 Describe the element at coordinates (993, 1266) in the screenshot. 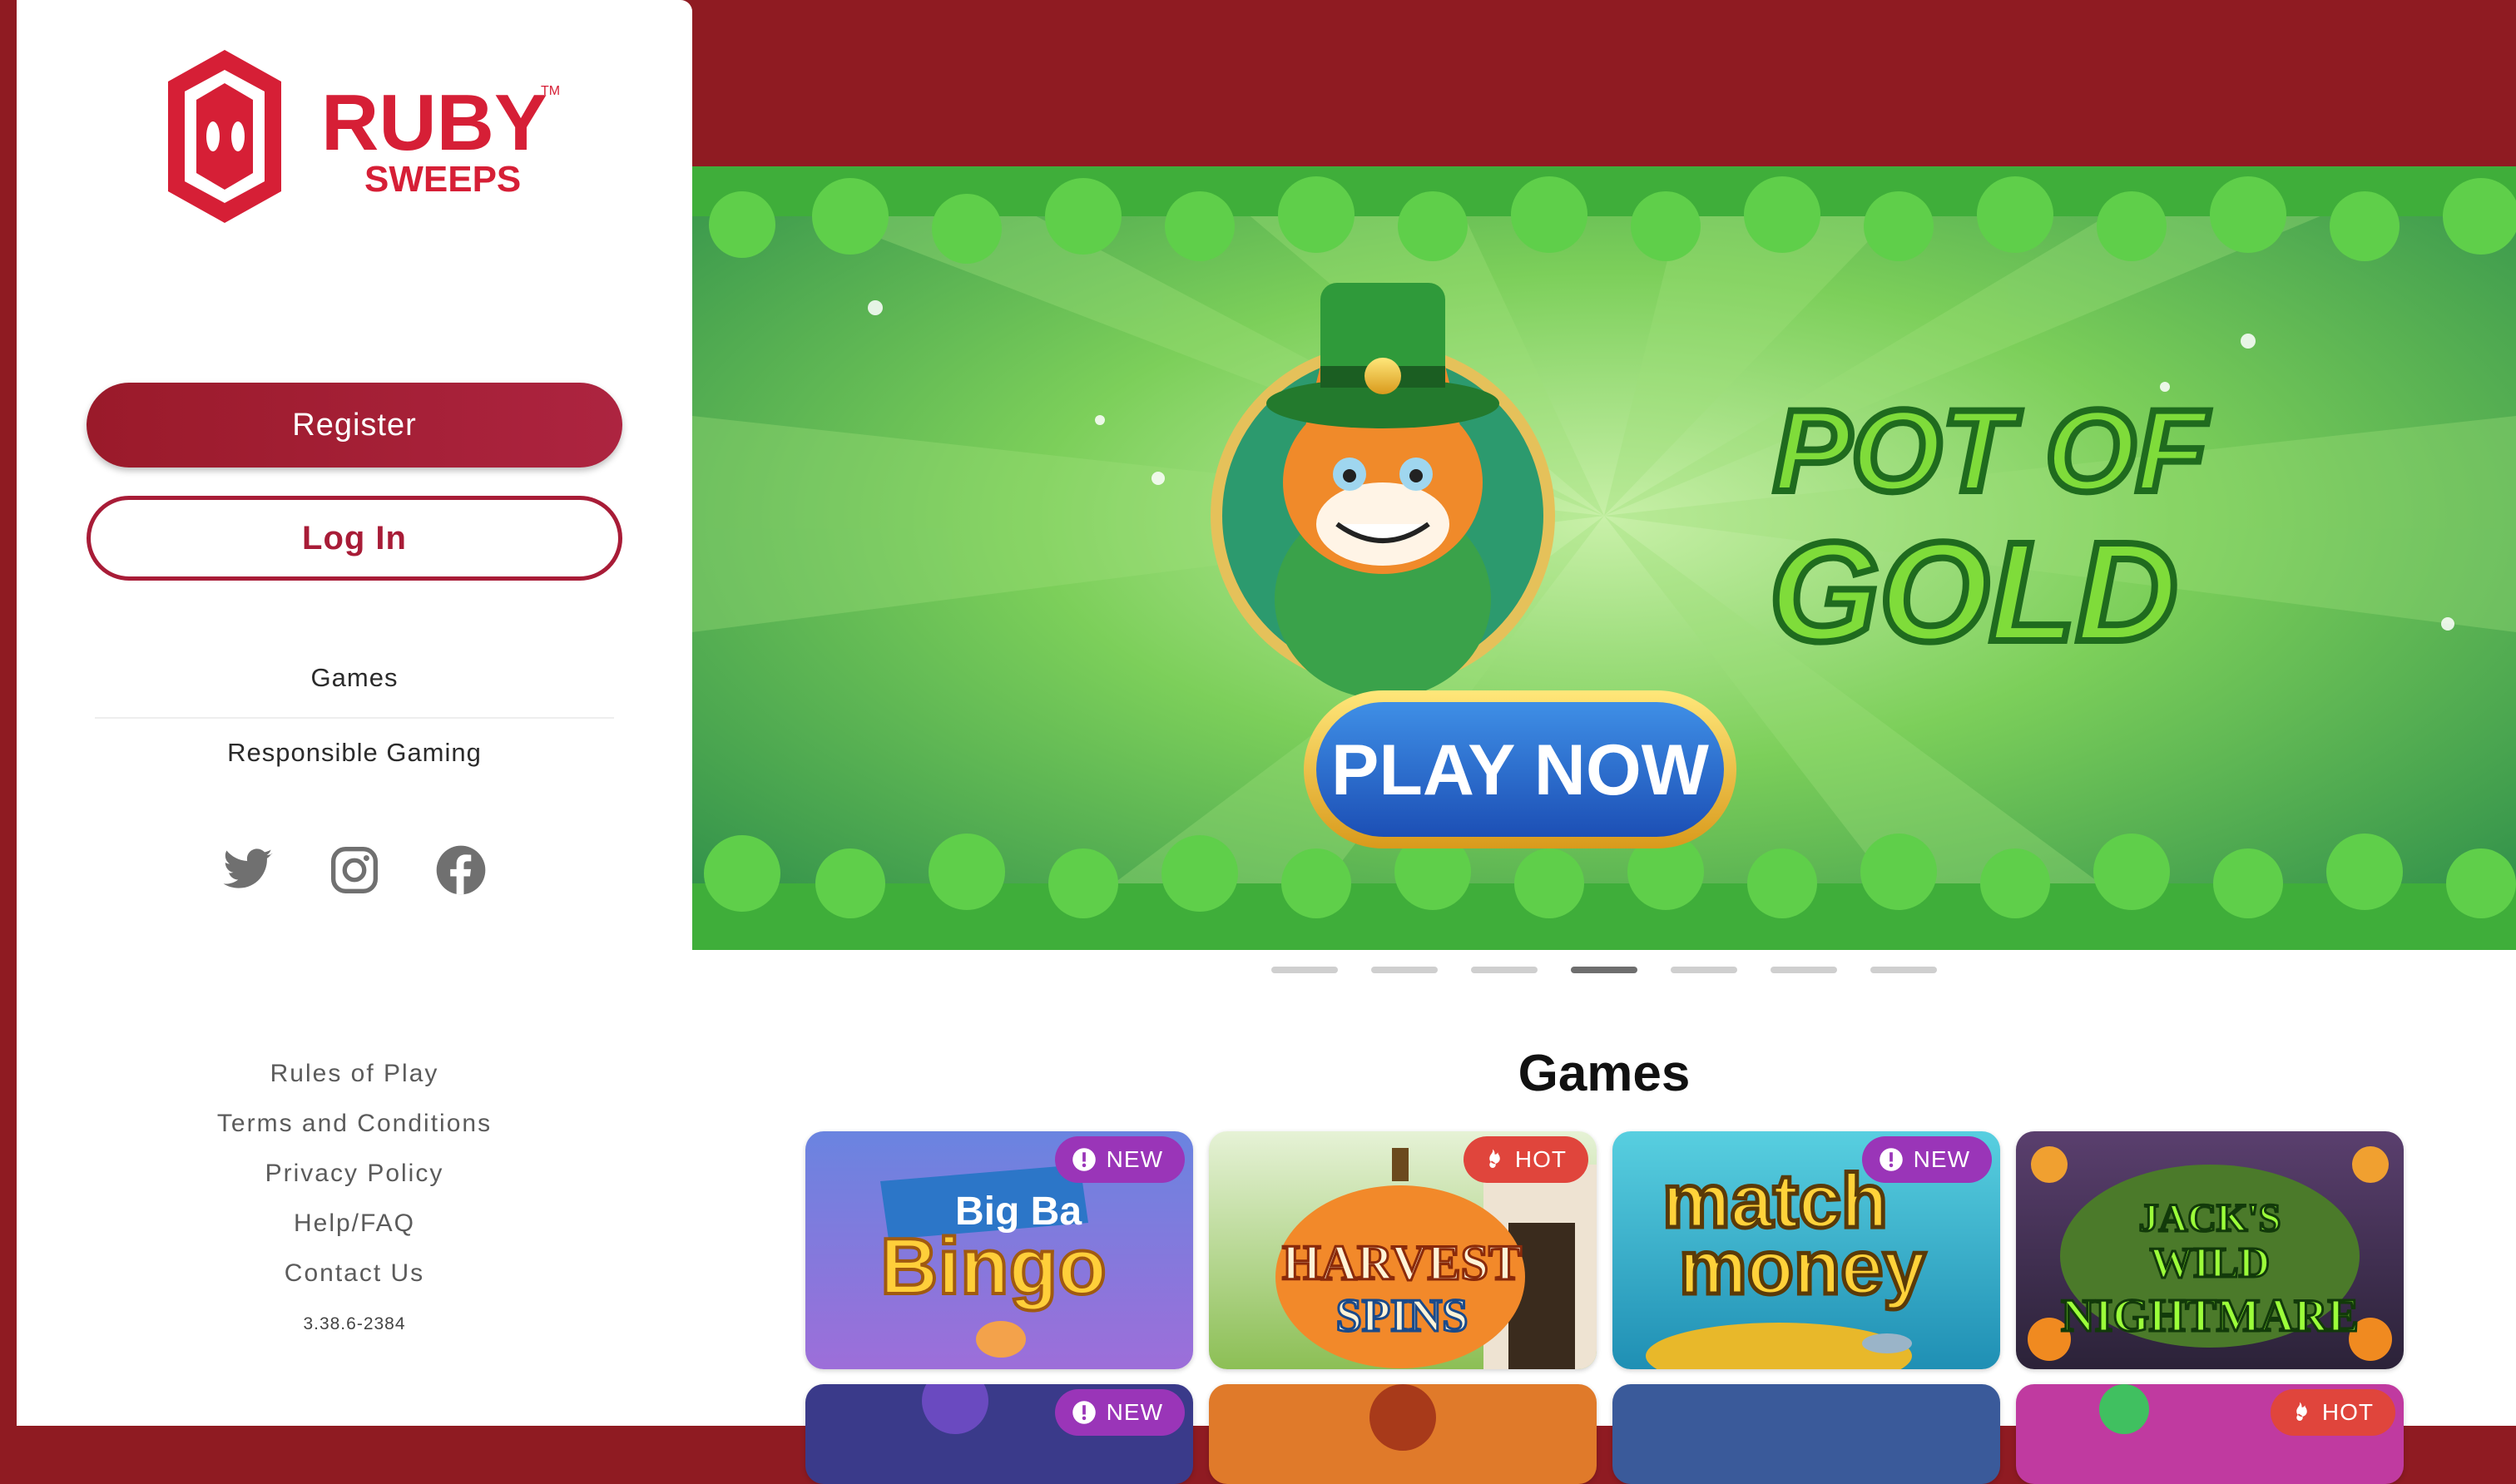

I see `tile-title-b: Bingo` at that location.